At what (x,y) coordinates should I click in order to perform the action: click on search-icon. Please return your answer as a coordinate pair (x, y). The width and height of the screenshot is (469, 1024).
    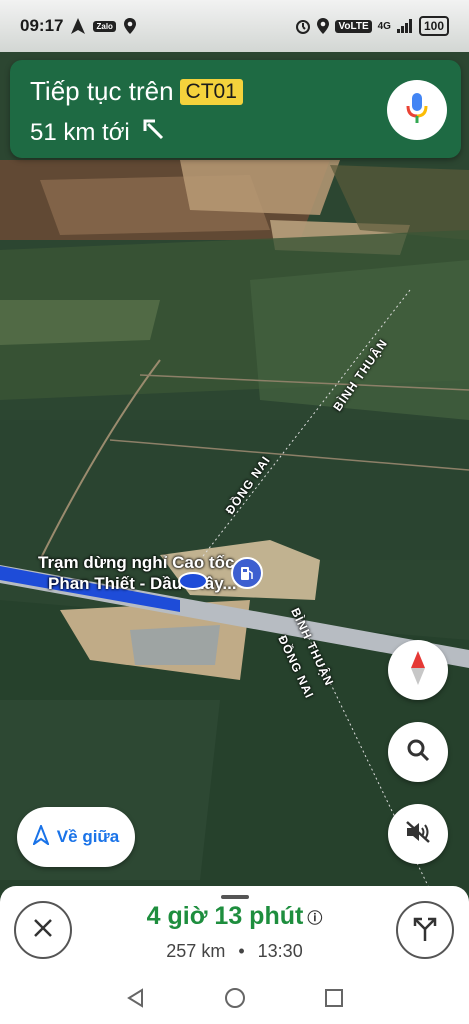
    Looking at the image, I should click on (418, 752).